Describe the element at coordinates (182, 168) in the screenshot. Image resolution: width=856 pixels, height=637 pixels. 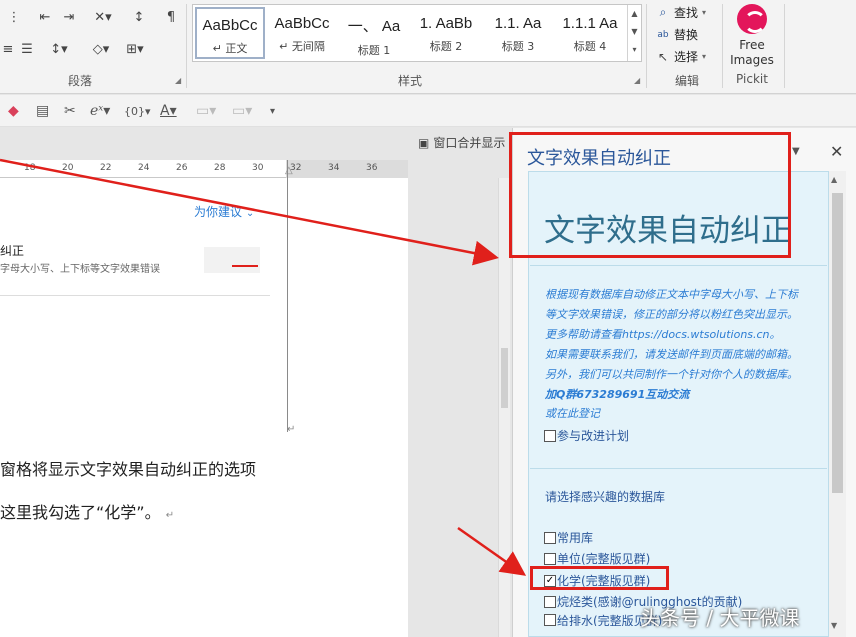
I see `ruler-tick: 26` at that location.